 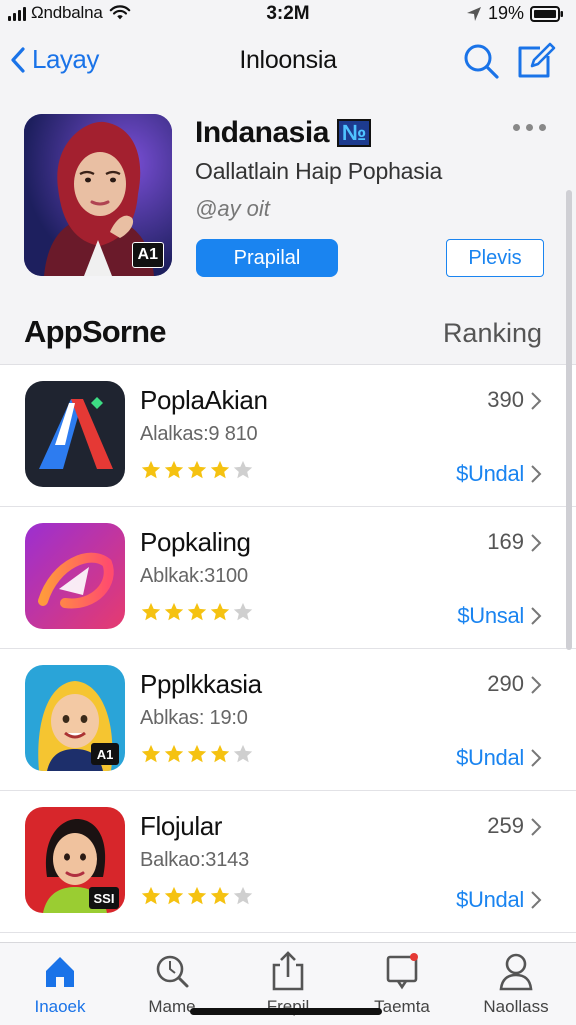 I want to click on featured-title-badge: №, so click(x=354, y=133).